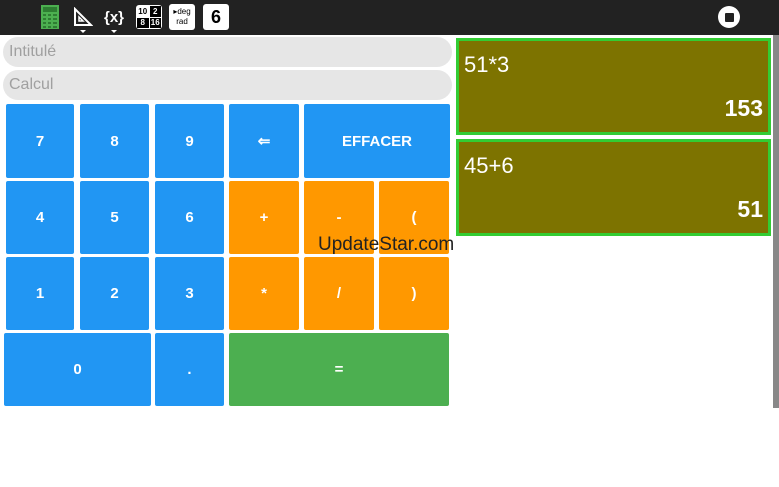 The height and width of the screenshot is (487, 779). Describe the element at coordinates (339, 369) in the screenshot. I see `equals-button: =` at that location.